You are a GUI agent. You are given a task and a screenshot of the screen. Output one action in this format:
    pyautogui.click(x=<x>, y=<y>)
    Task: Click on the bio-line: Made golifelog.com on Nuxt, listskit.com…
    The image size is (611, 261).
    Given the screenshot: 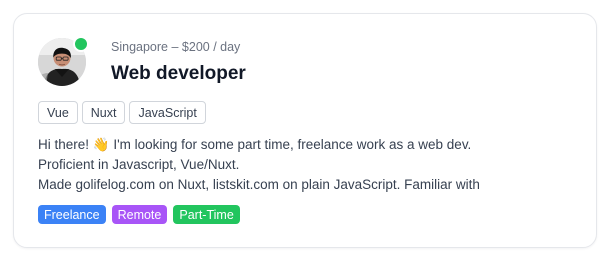 What is the action you would take?
    pyautogui.click(x=259, y=184)
    